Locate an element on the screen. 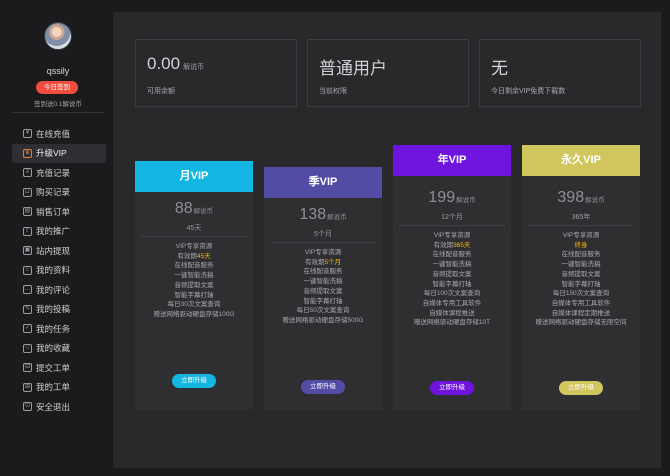 Image resolution: width=670 pixels, height=476 pixels. sidebar-item-label: 提交工单 is located at coordinates (53, 367).